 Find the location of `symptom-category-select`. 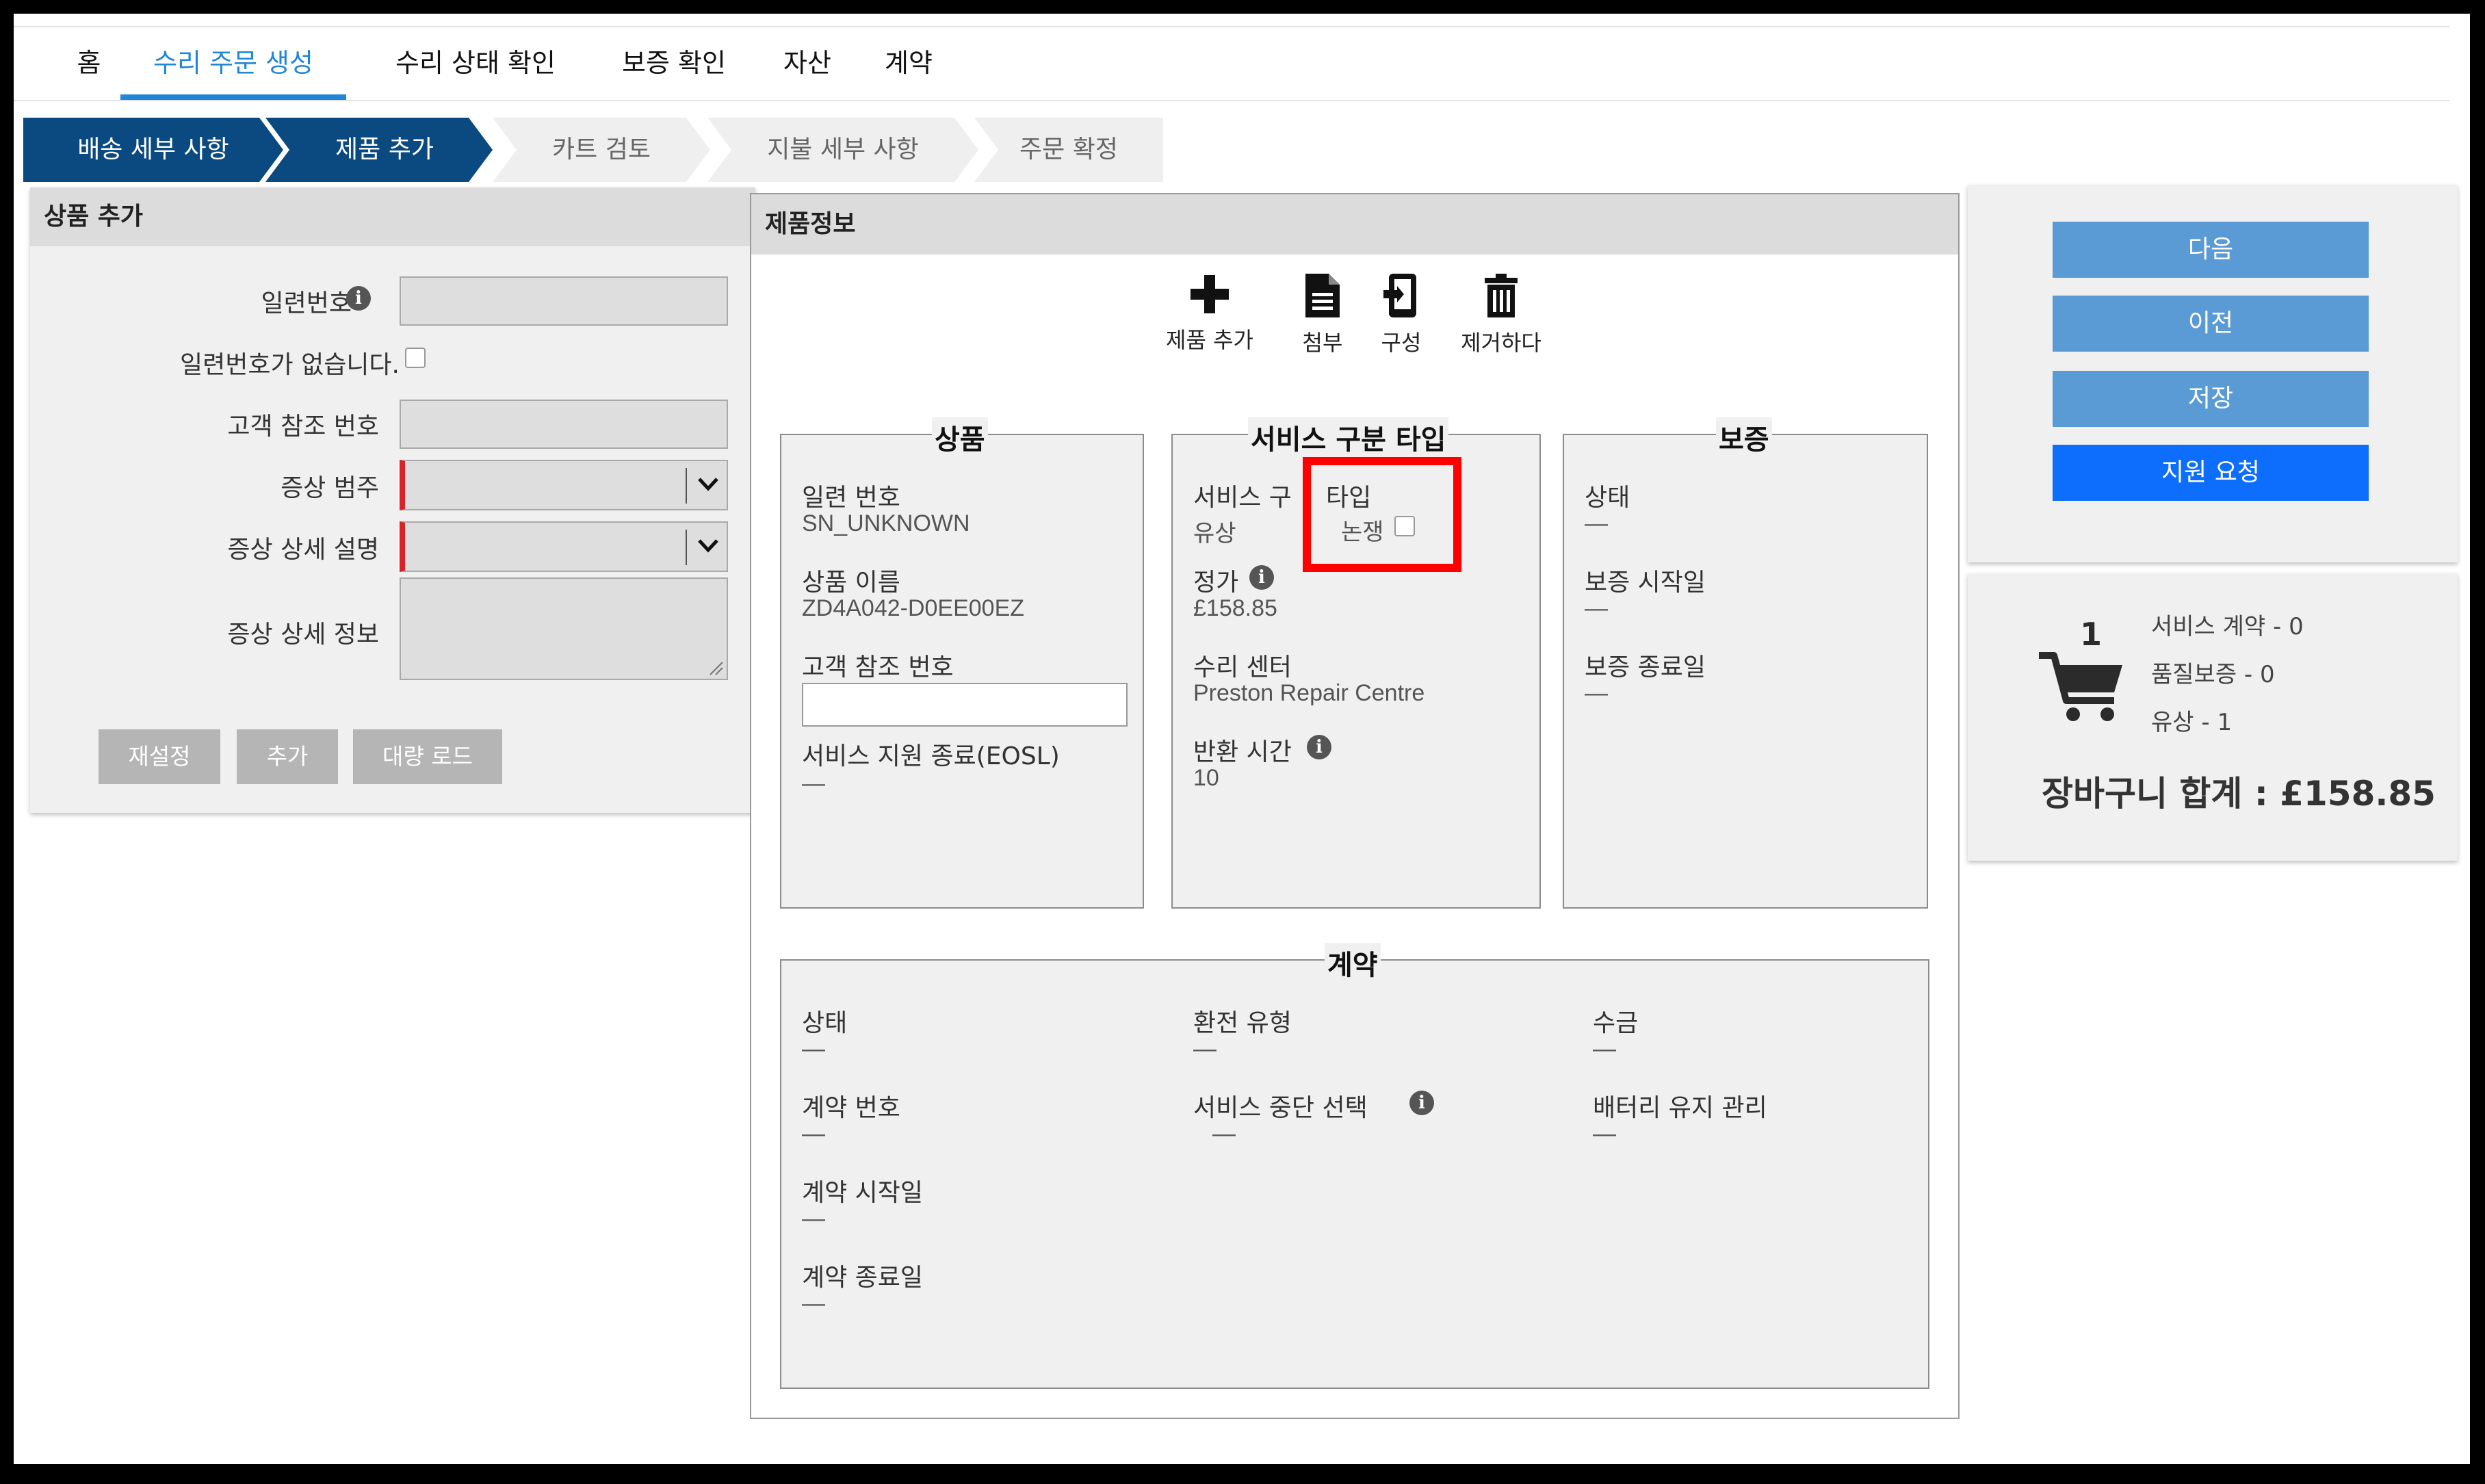

symptom-category-select is located at coordinates (564, 485).